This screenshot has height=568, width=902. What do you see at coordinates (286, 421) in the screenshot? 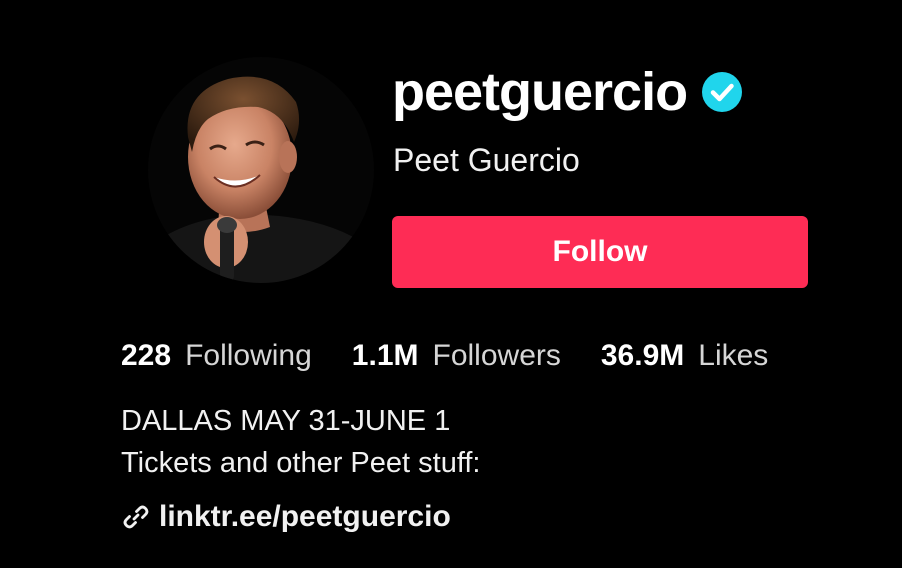
I see `bio-line-1: DALLAS MAY 31-JUNE 1` at bounding box center [286, 421].